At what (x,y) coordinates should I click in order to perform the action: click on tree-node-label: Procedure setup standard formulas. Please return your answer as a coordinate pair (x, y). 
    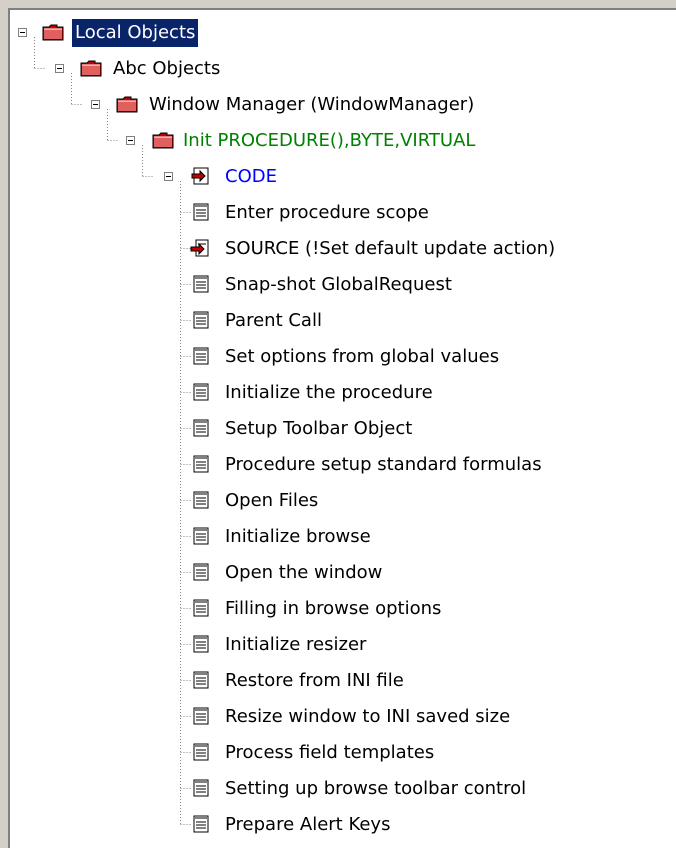
    Looking at the image, I should click on (383, 464).